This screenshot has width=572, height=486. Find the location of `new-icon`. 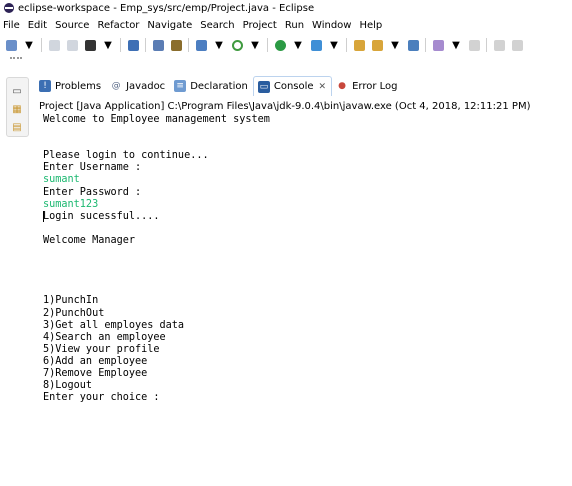

new-icon is located at coordinates (11, 45).